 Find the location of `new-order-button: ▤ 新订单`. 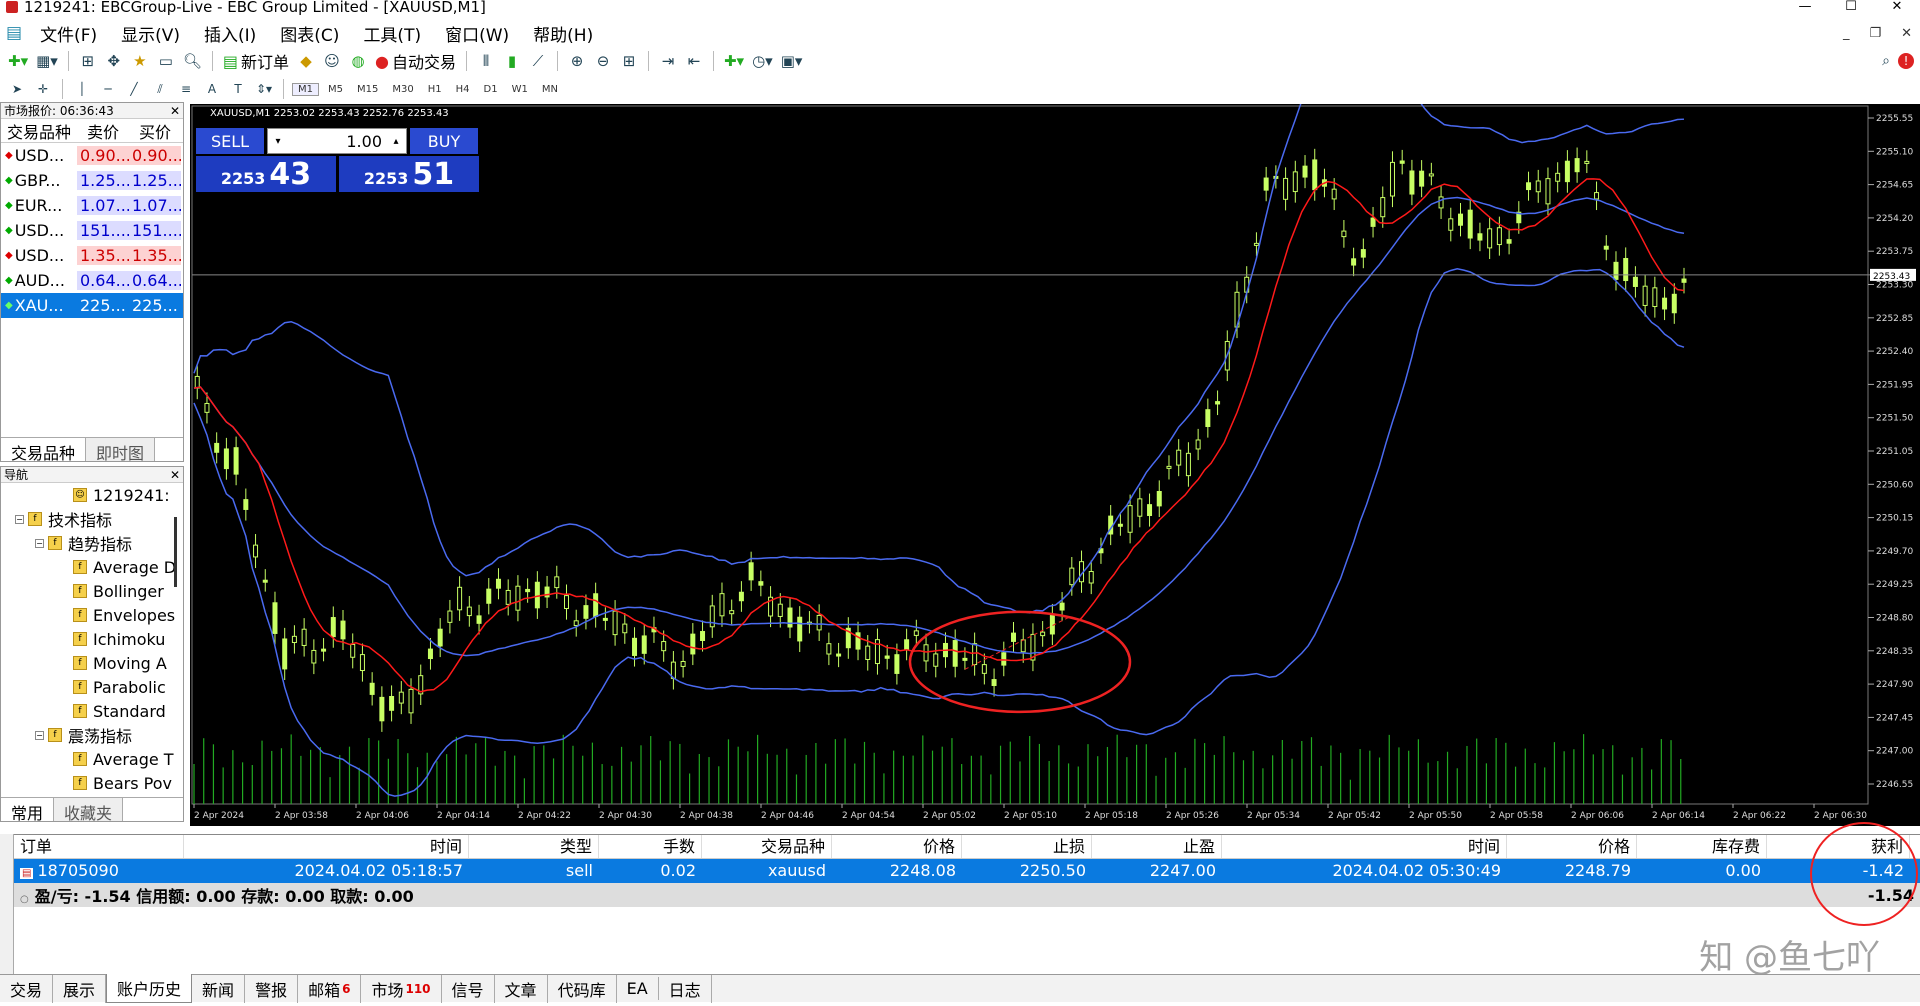

new-order-button: ▤ 新订单 is located at coordinates (256, 61).